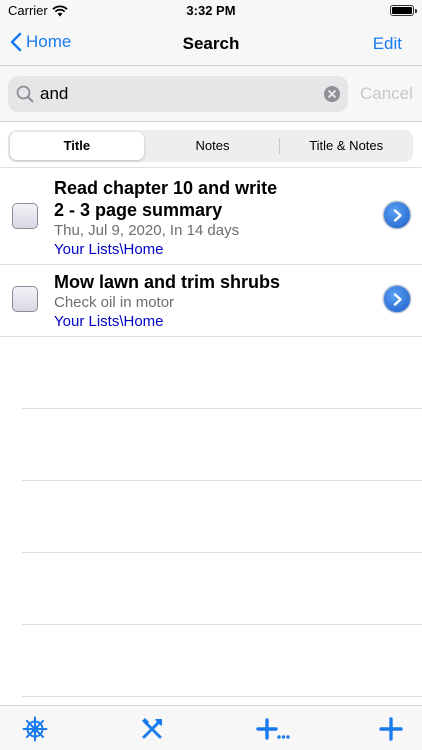  I want to click on segment-notes: Notes, so click(213, 146).